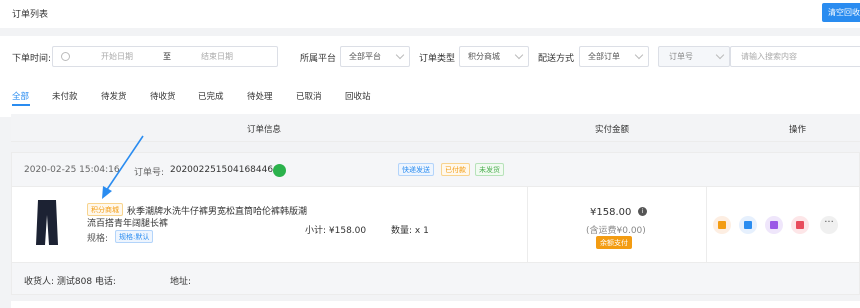  Describe the element at coordinates (260, 96) in the screenshot. I see `tab-pending: 待处理` at that location.